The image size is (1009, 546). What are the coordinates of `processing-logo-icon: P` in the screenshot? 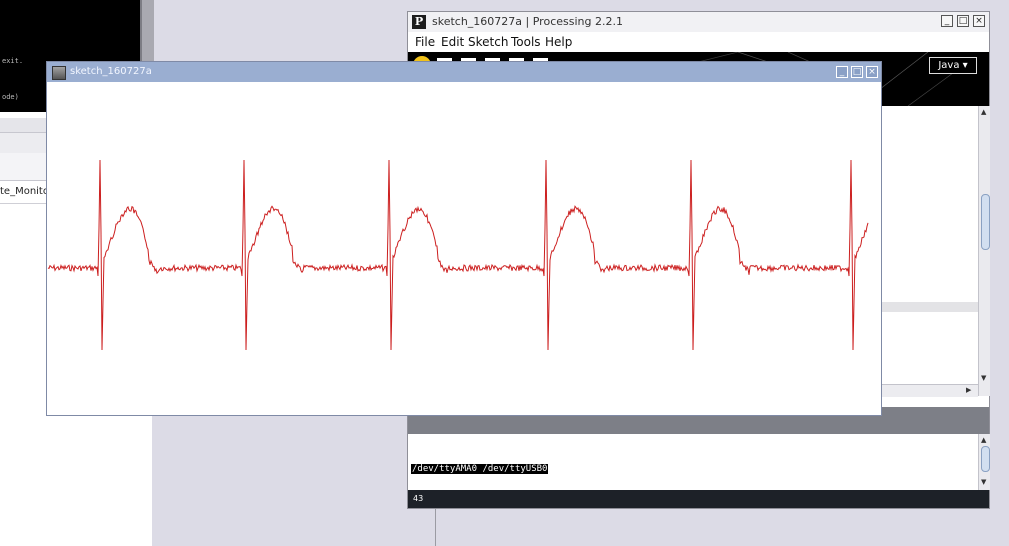 It's located at (419, 22).